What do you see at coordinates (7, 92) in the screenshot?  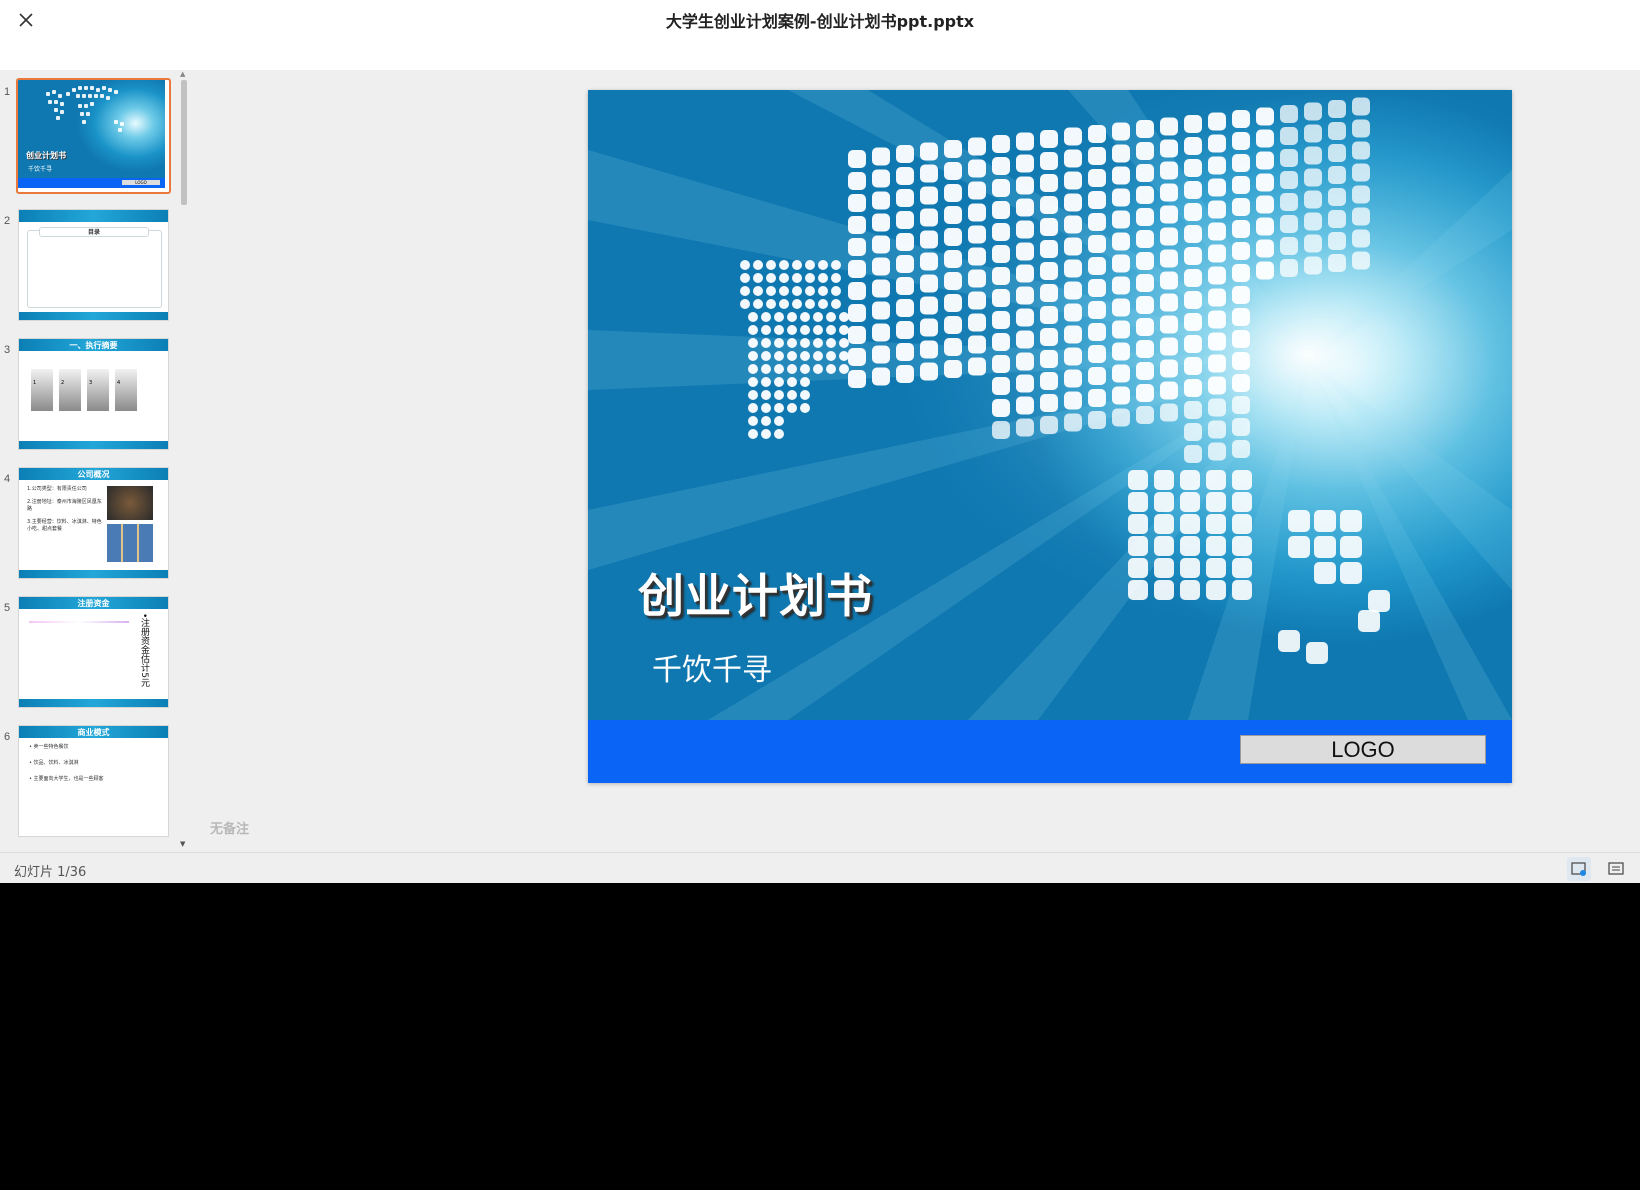 I see `thumbnail-number: 1` at bounding box center [7, 92].